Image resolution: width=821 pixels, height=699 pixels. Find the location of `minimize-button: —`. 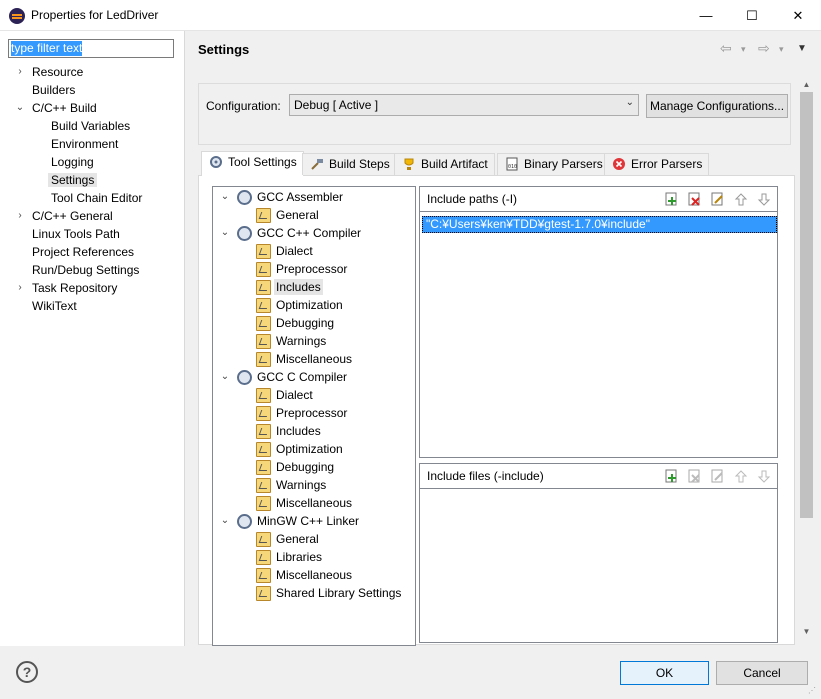

minimize-button: — is located at coordinates (706, 15).